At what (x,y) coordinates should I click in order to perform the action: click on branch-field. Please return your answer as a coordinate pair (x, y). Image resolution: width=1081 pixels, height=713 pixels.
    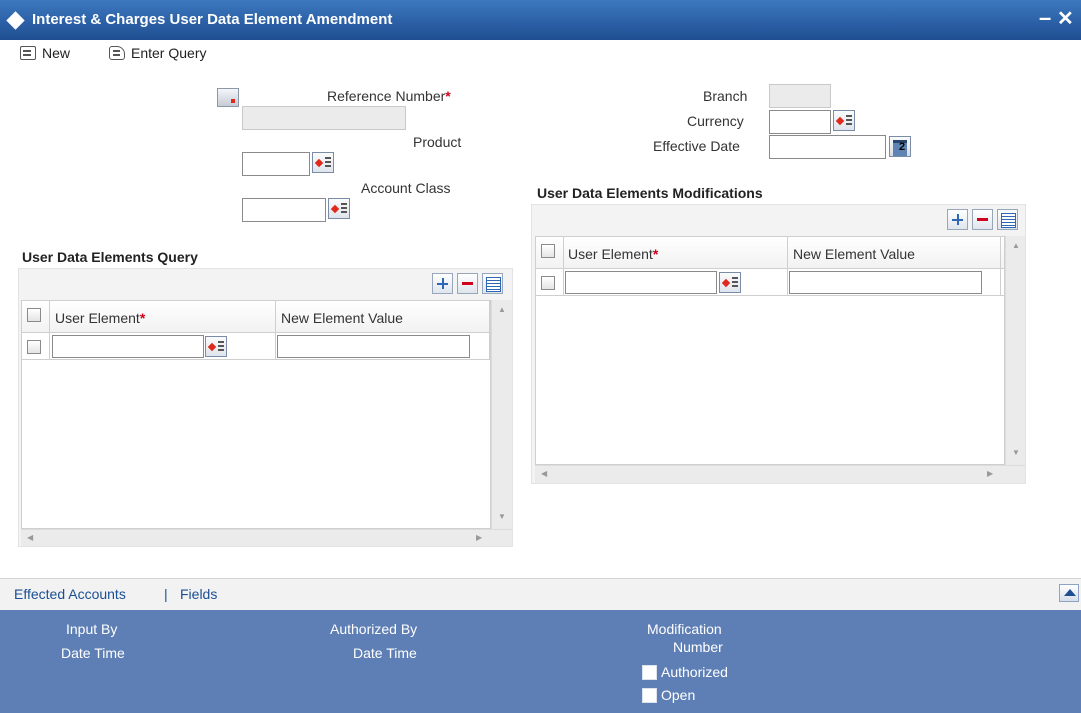
    Looking at the image, I should click on (800, 96).